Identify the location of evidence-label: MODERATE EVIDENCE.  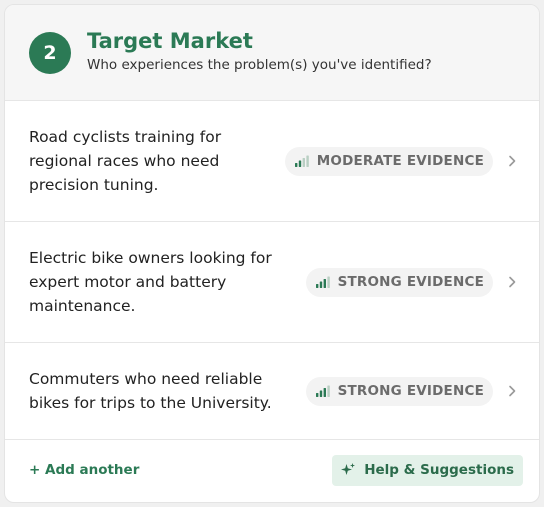
(400, 161).